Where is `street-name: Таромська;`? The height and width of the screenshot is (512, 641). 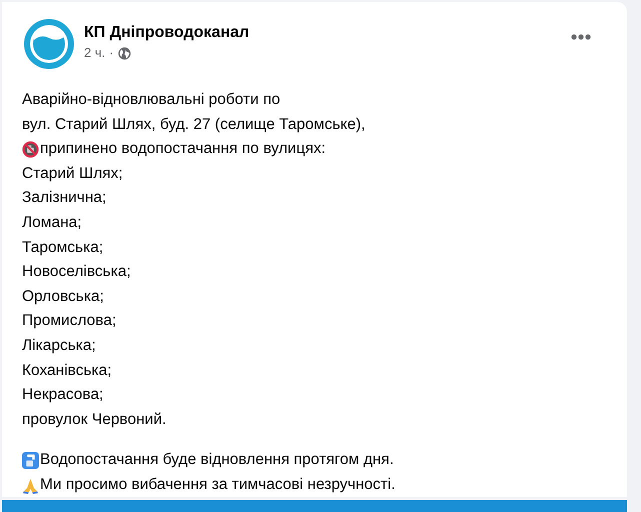 street-name: Таромська; is located at coordinates (63, 248).